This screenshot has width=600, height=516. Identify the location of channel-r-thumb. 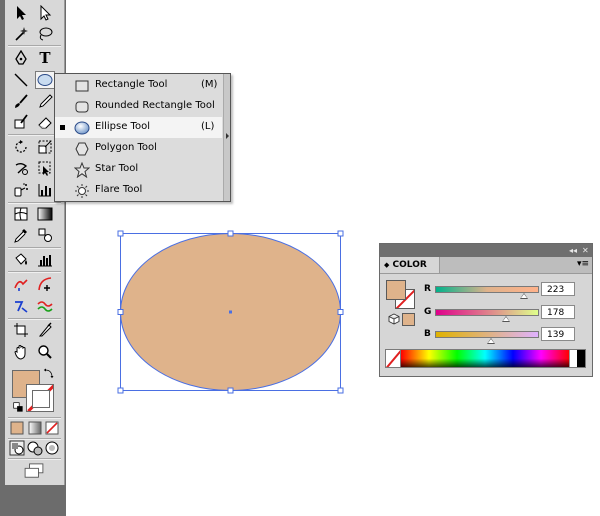
(524, 296).